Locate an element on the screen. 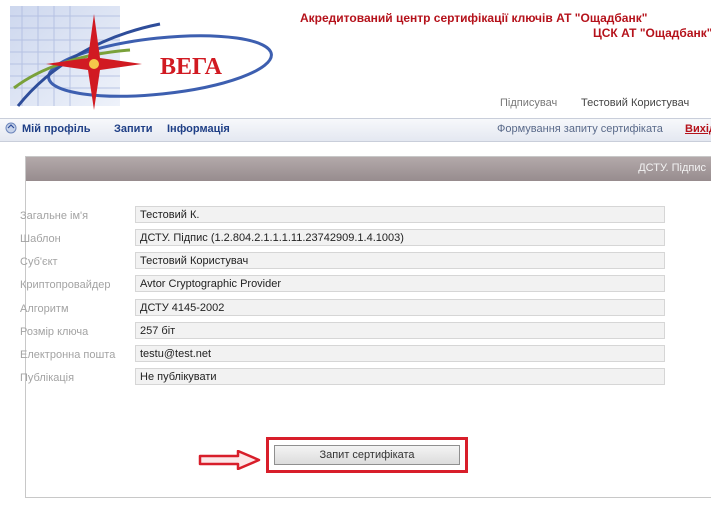  value-common-name: Тестовий К. is located at coordinates (400, 214).